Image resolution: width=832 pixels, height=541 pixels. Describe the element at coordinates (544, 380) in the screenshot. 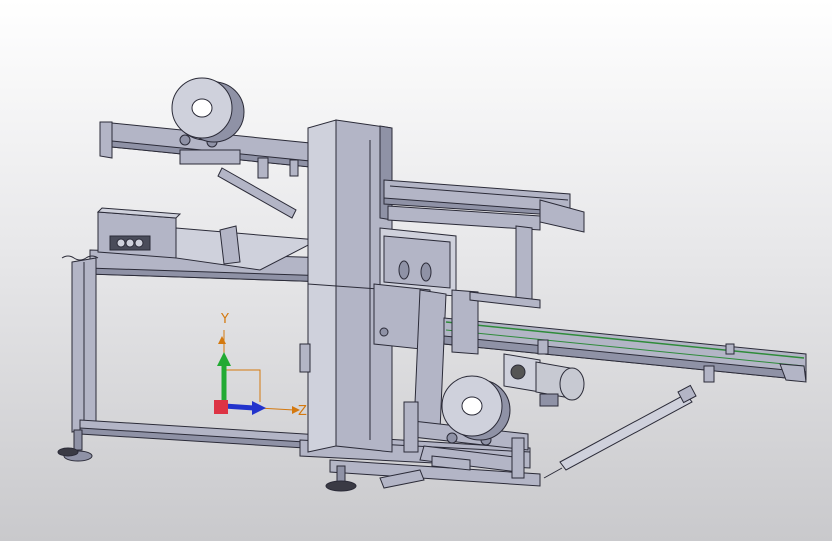

I see `gear-motor` at that location.